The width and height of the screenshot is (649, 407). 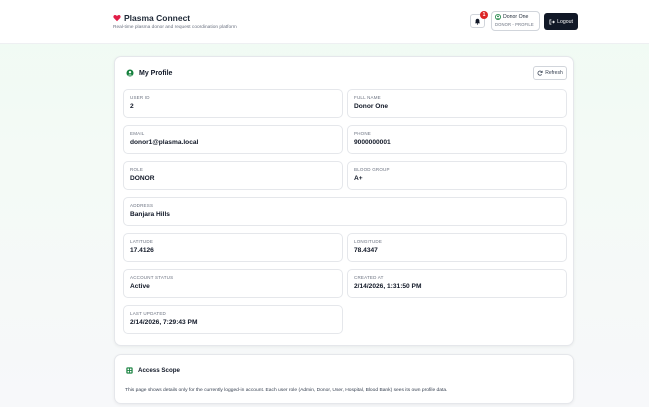 I want to click on field-value: Donor One, so click(x=371, y=106).